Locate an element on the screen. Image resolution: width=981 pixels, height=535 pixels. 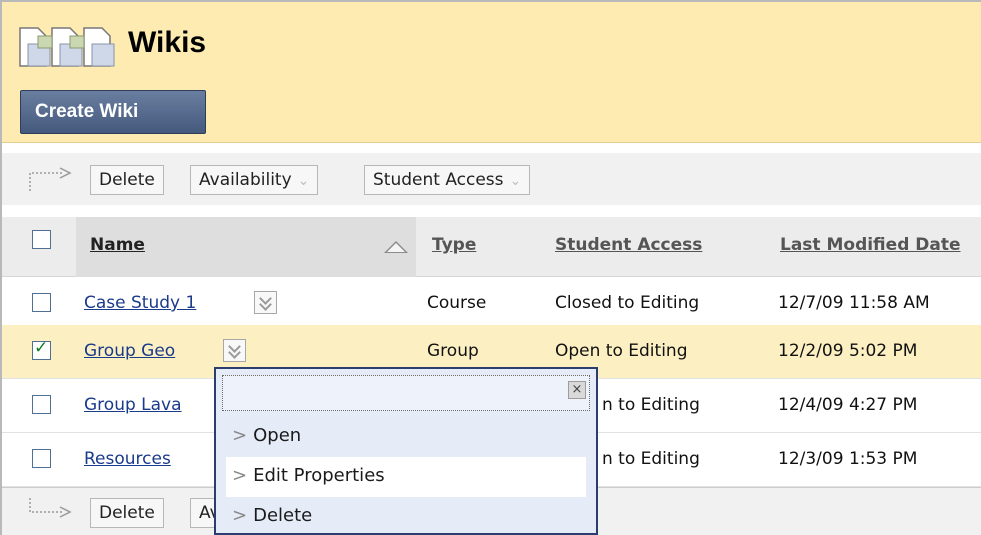
modified-cell: 12/4/09 4:27 PM is located at coordinates (848, 405).